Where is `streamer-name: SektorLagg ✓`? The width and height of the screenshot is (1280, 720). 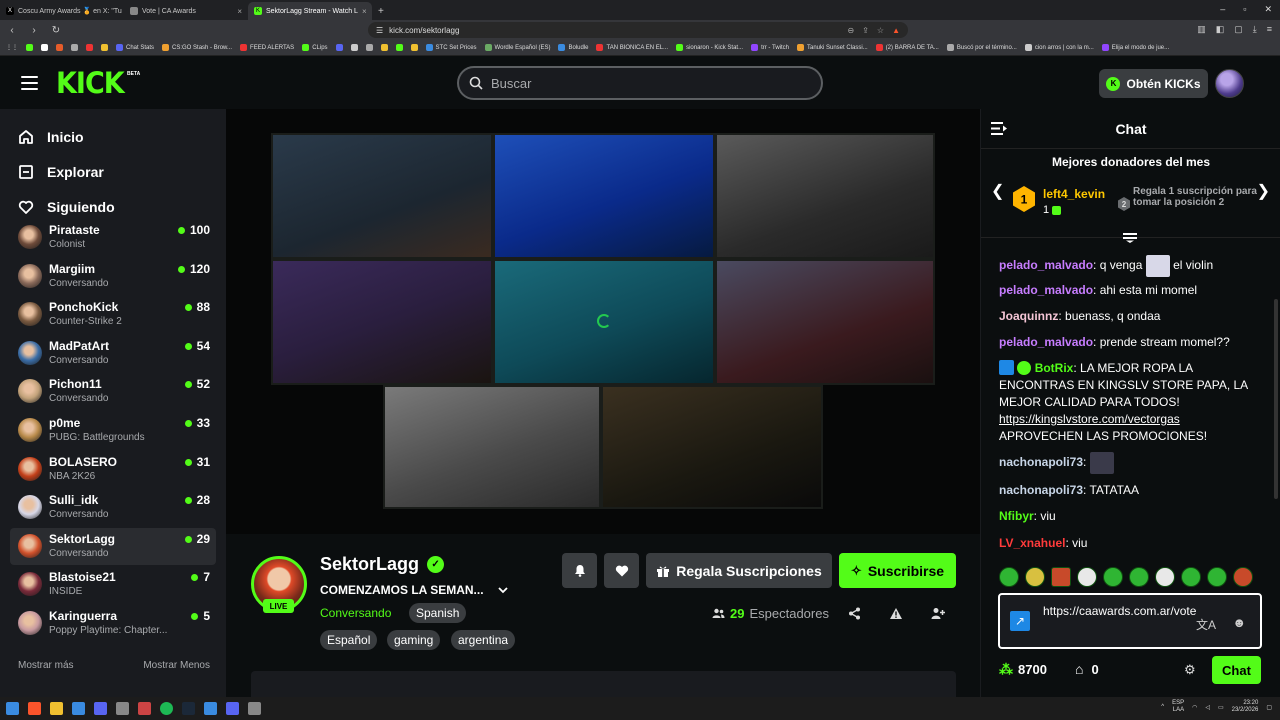
streamer-name: SektorLagg ✓ is located at coordinates (382, 564).